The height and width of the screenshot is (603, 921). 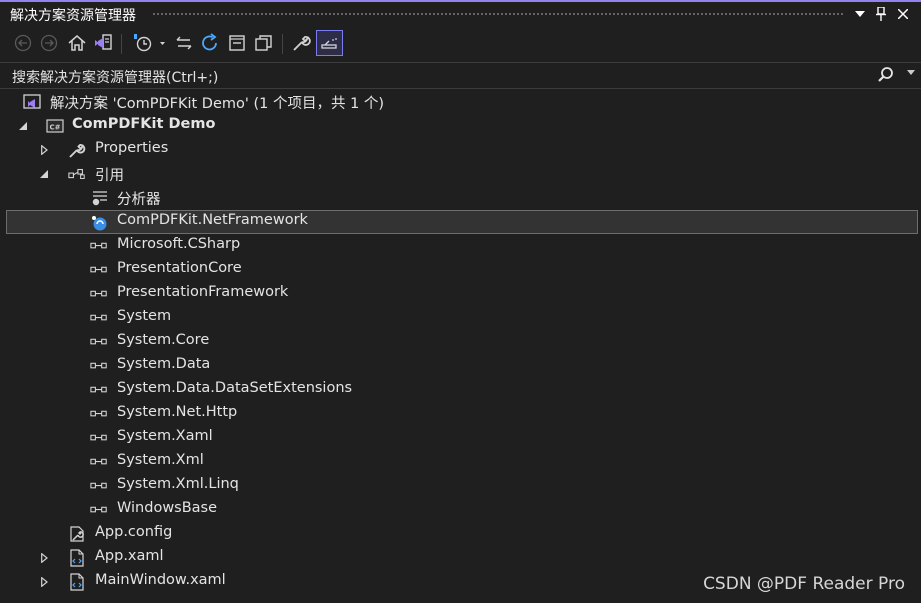 I want to click on analyzer-icon, so click(x=100, y=198).